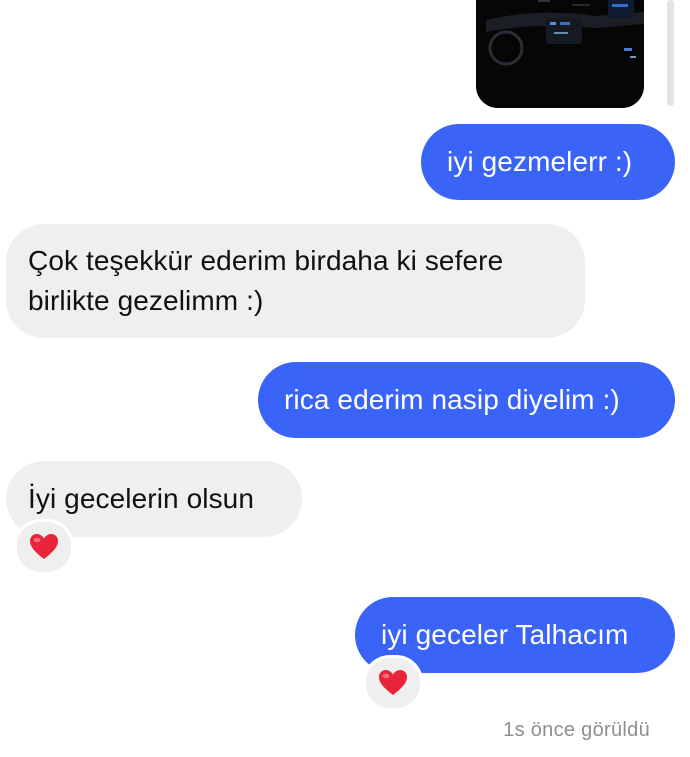  Describe the element at coordinates (452, 399) in the screenshot. I see `message-text: rica ederim nasip diyelim :)` at that location.